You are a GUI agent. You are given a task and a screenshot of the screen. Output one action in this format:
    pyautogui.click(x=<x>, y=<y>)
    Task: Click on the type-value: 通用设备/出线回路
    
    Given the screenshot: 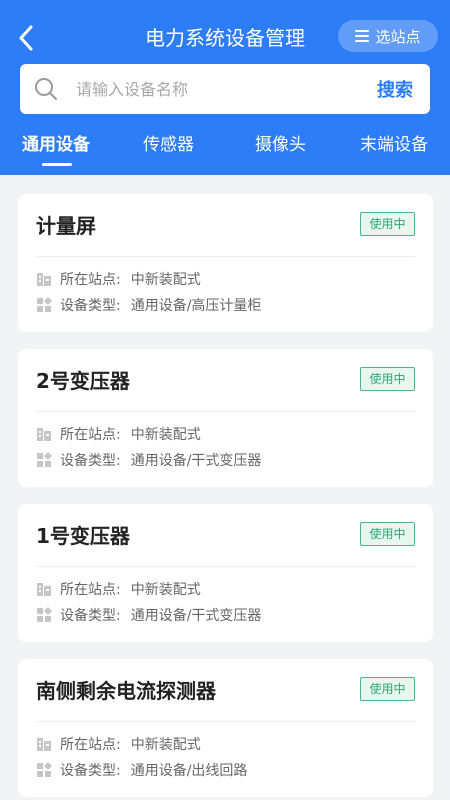 What is the action you would take?
    pyautogui.click(x=189, y=771)
    